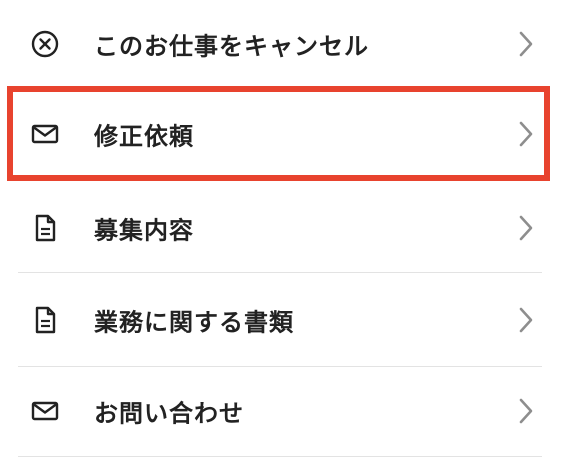 This screenshot has width=562, height=466. What do you see at coordinates (169, 413) in the screenshot?
I see `menu-item-label: お問い合わせ` at bounding box center [169, 413].